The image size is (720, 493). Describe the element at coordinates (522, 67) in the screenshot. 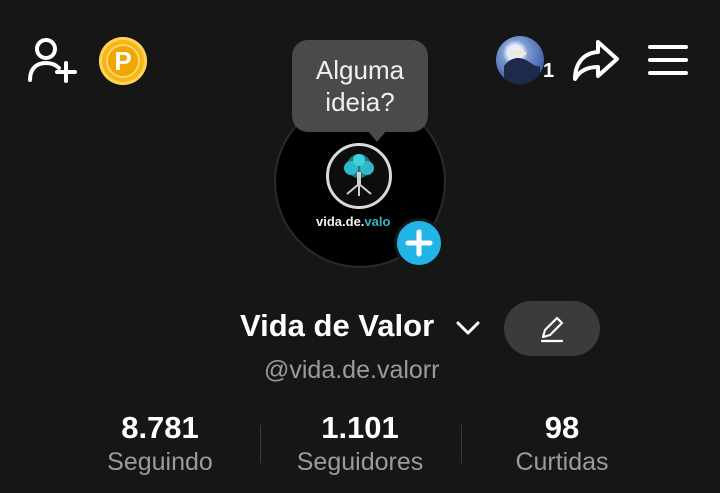

I see `story-avatar-image` at that location.